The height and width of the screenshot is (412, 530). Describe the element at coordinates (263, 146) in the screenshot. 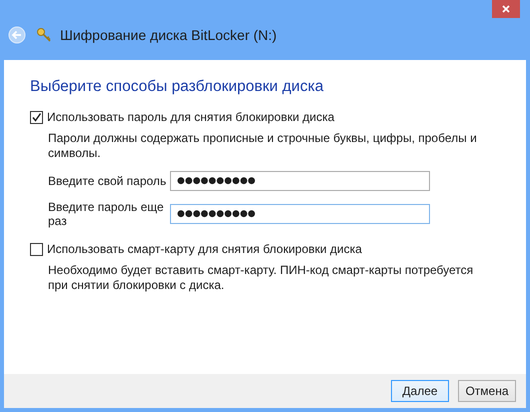

I see `option-description: Пароли должны содержать прописные и строчные буквы, цифры, пробелы и символы.` at that location.